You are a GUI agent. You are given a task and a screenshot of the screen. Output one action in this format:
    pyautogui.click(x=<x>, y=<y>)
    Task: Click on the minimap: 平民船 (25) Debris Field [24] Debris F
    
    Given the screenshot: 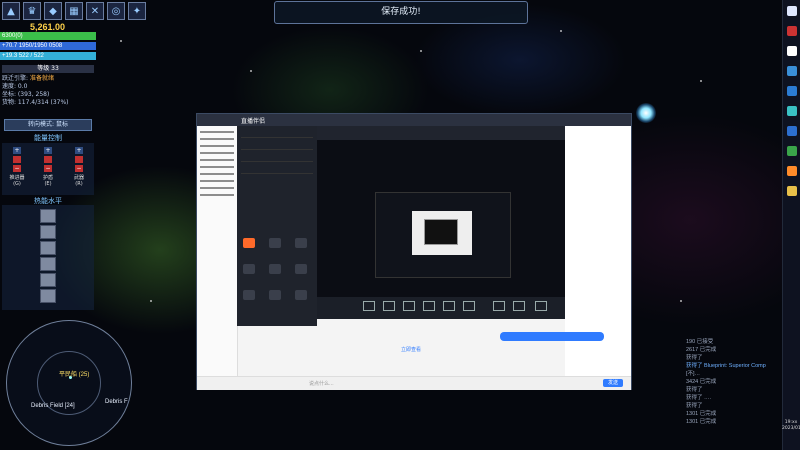 What is the action you would take?
    pyautogui.click(x=69, y=383)
    